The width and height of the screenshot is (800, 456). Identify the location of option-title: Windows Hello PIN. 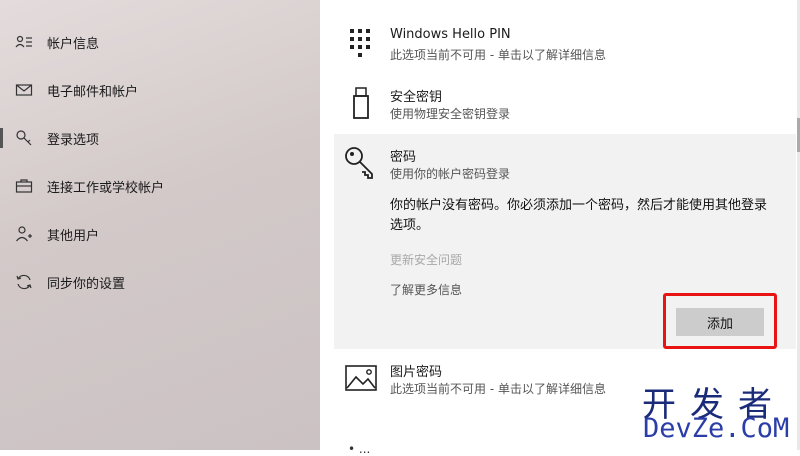
(450, 34).